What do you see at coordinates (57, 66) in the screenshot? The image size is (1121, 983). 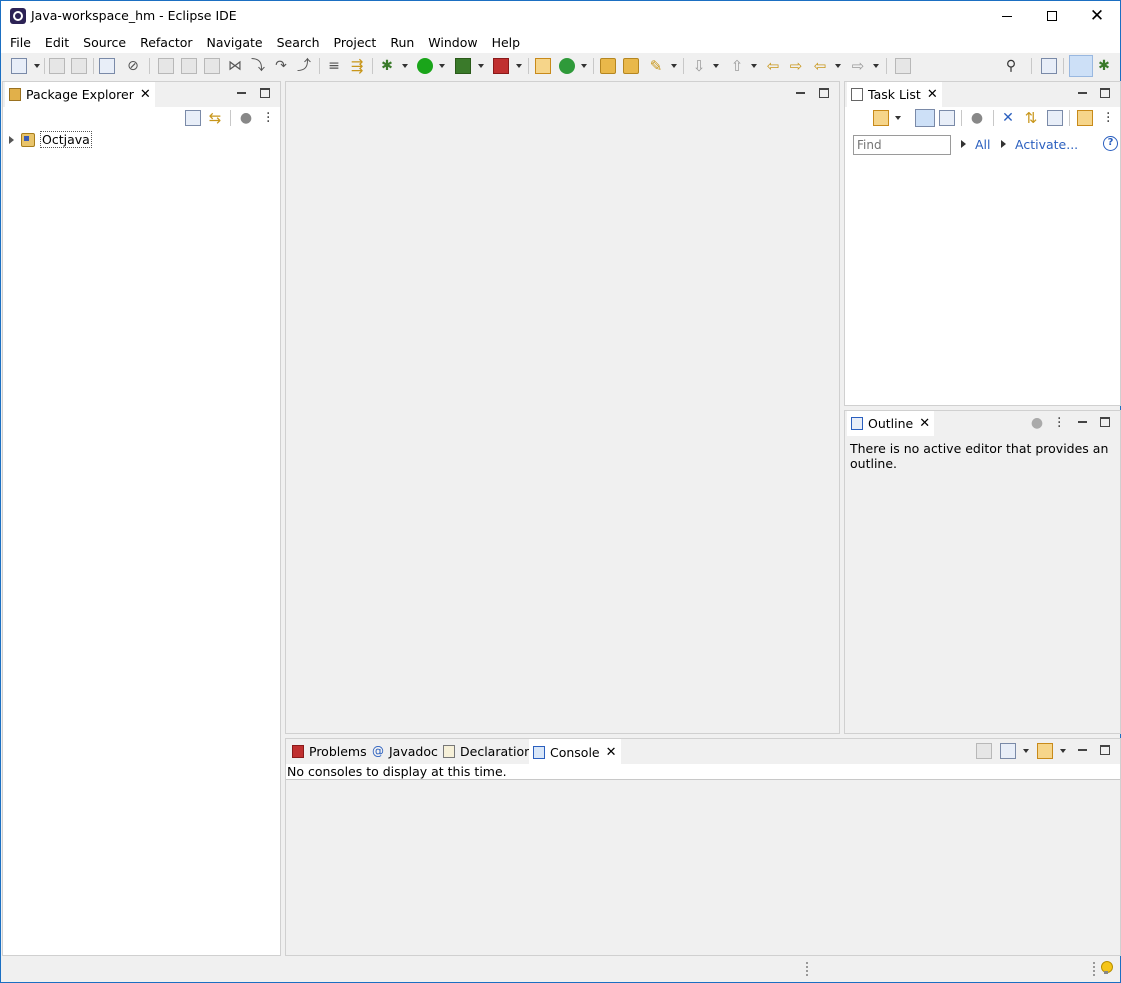 I see `save-icon` at bounding box center [57, 66].